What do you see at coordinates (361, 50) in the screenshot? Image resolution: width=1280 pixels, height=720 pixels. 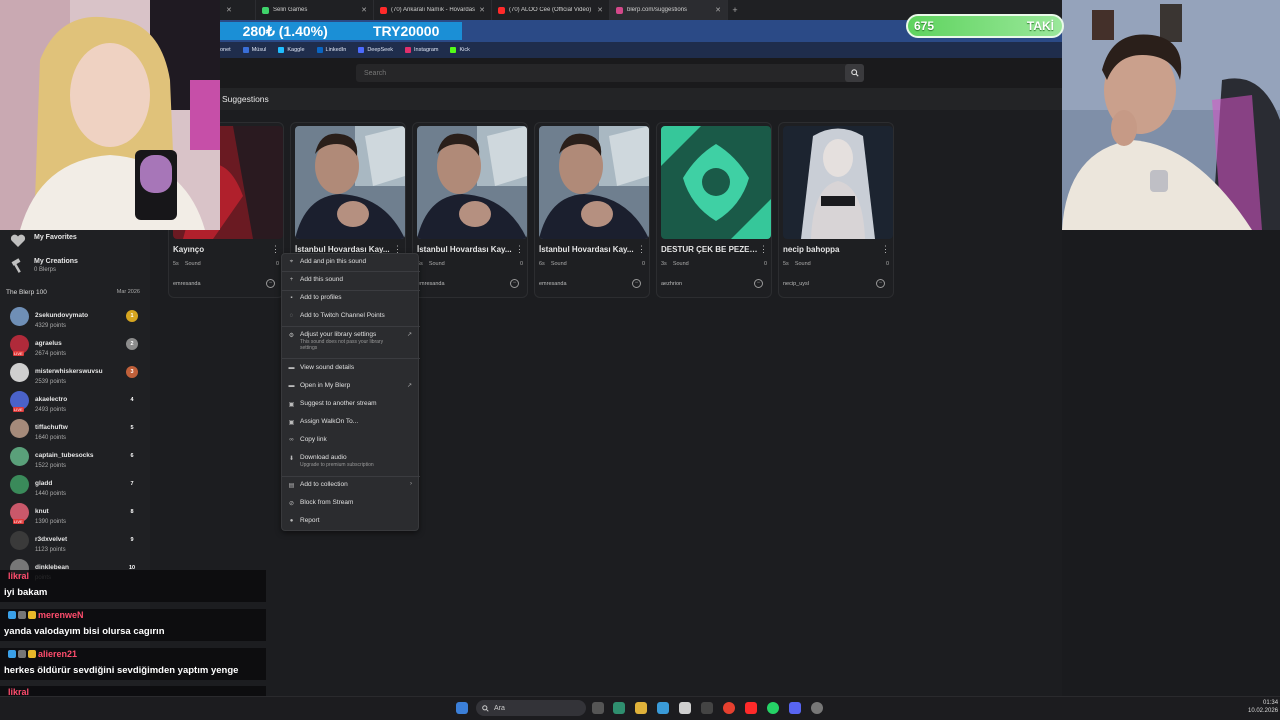 I see `bookmark-icon` at bounding box center [361, 50].